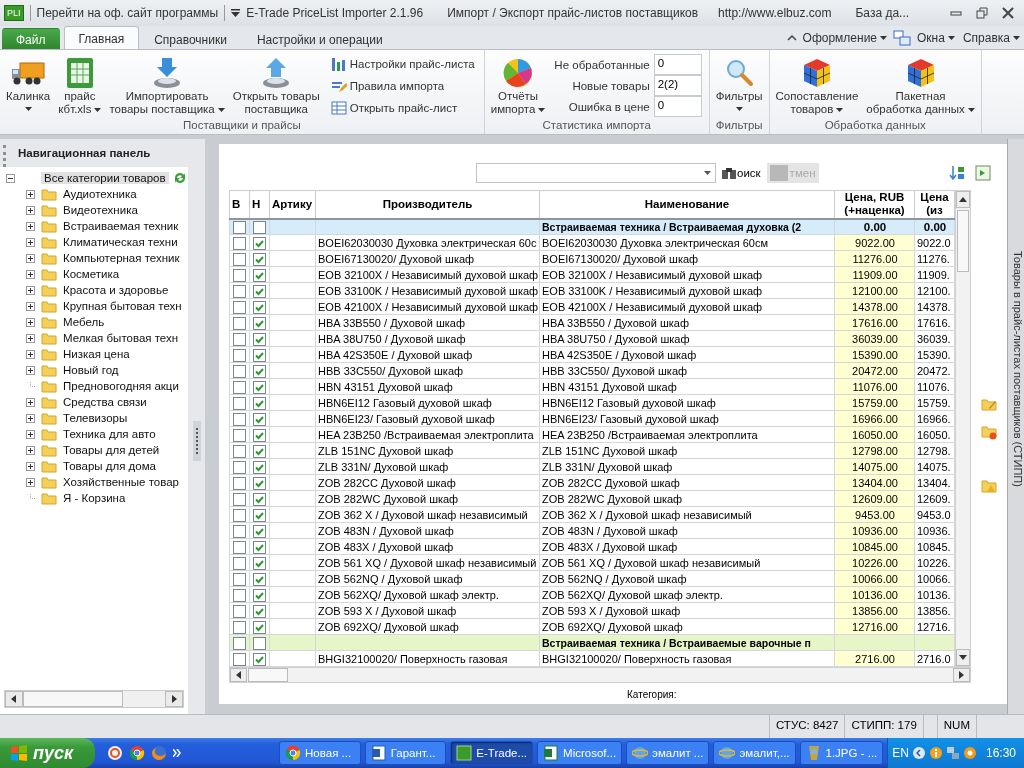  Describe the element at coordinates (80, 86) in the screenshot. I see `ribbon-button: прайс кбт.xls` at that location.